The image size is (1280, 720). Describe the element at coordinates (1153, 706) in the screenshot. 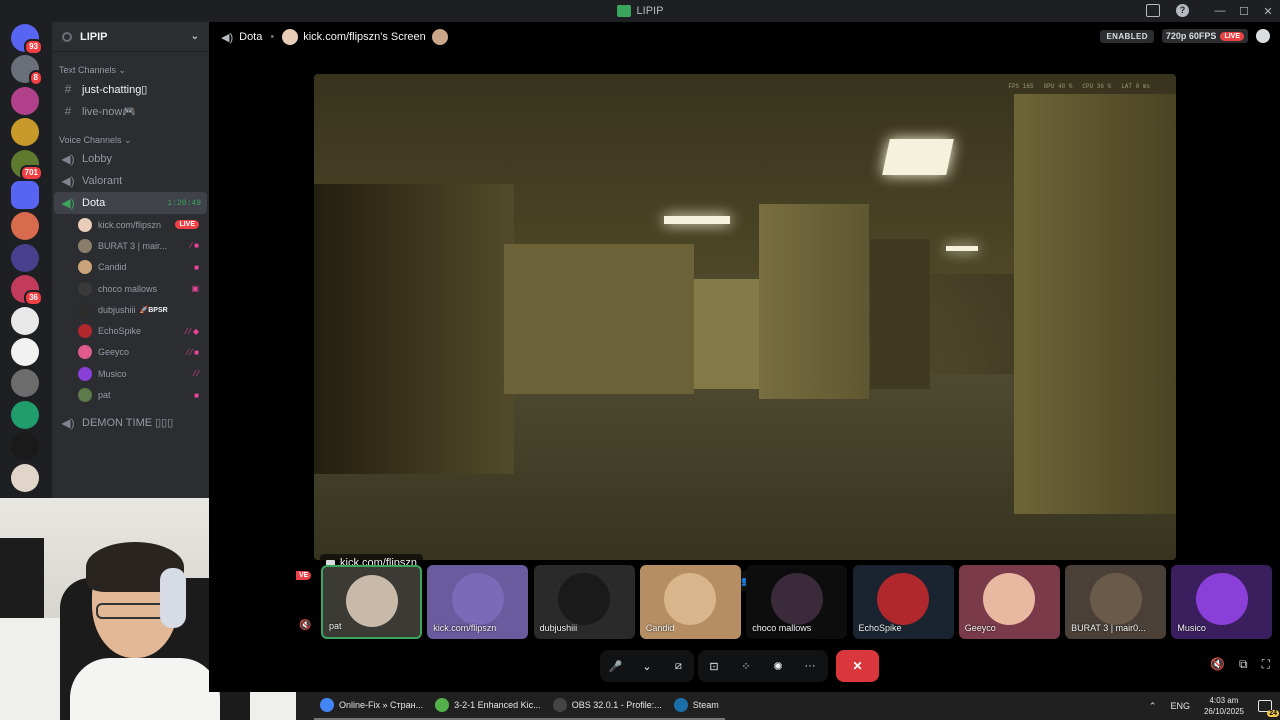

I see `tray-chevron-icon: ⌃` at that location.